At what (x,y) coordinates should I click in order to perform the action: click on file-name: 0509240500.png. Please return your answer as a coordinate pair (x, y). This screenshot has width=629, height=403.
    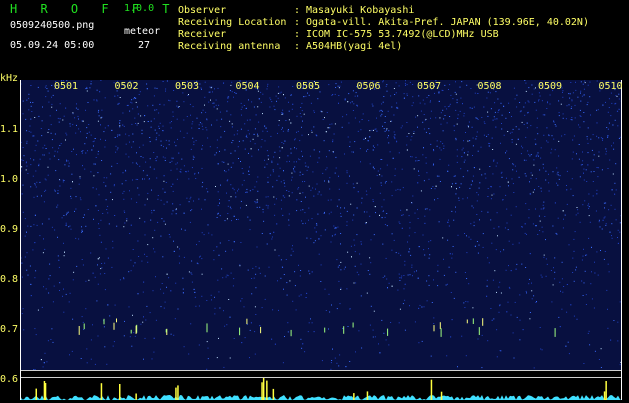
    Looking at the image, I should click on (52, 26).